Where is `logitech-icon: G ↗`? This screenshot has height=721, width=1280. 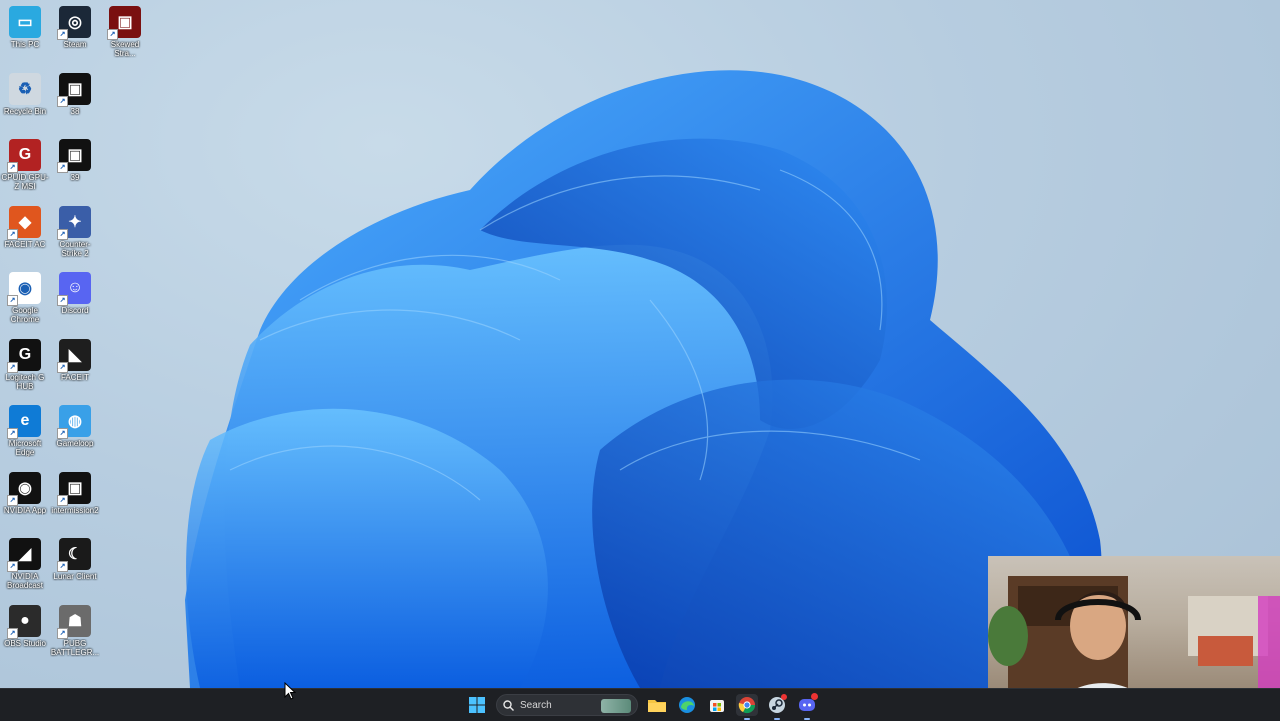 logitech-icon: G ↗ is located at coordinates (24, 355).